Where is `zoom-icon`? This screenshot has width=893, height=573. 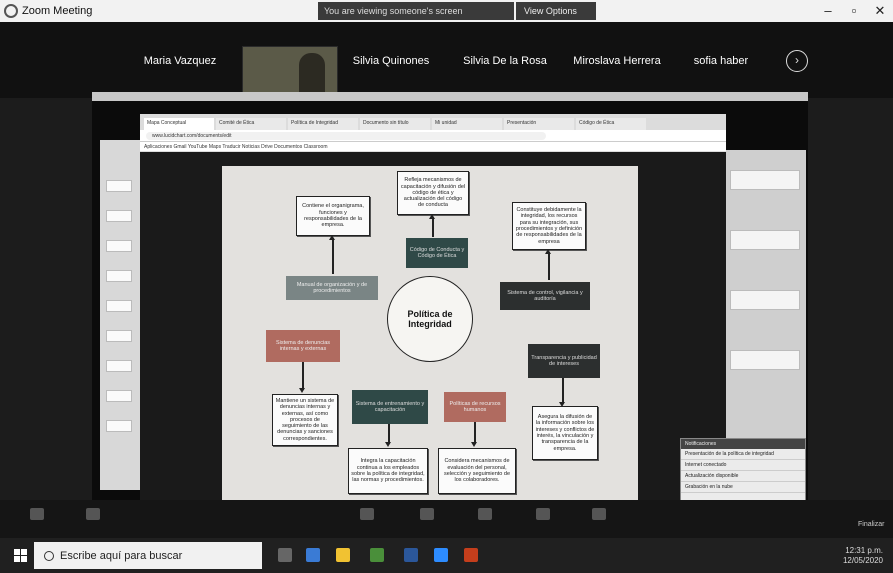 zoom-icon is located at coordinates (441, 555).